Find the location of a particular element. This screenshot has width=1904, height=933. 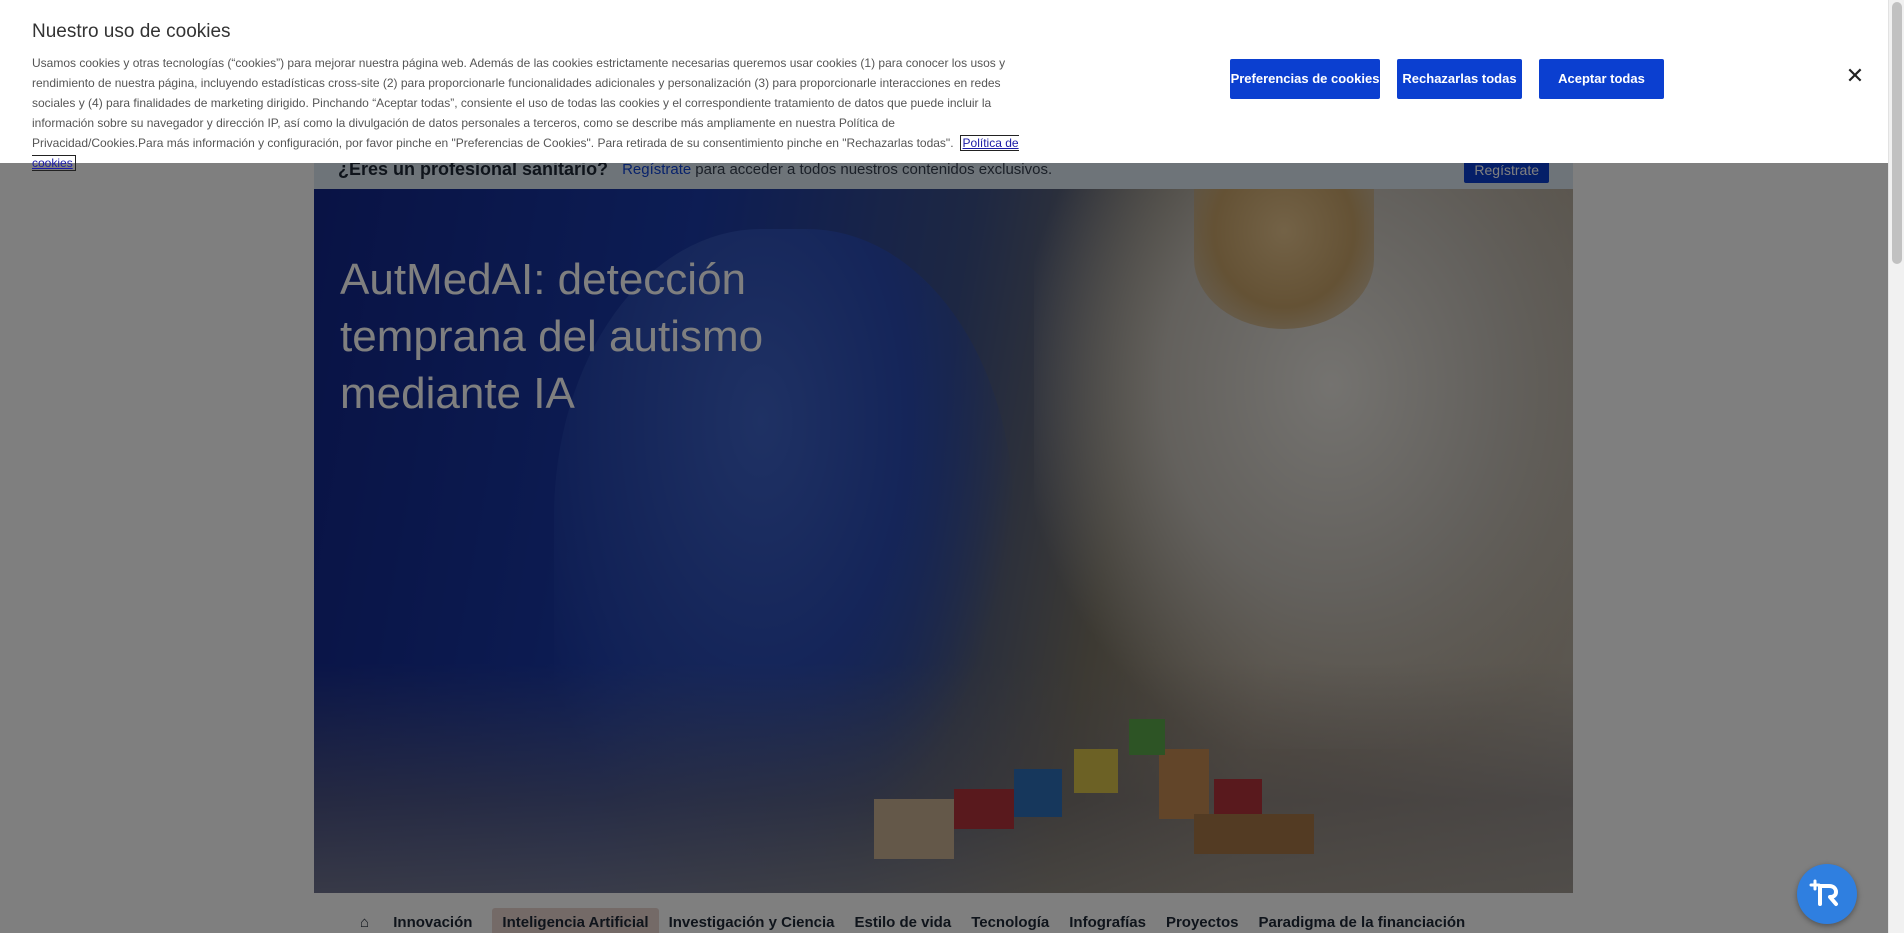

assistant-icon is located at coordinates (1823, 892).